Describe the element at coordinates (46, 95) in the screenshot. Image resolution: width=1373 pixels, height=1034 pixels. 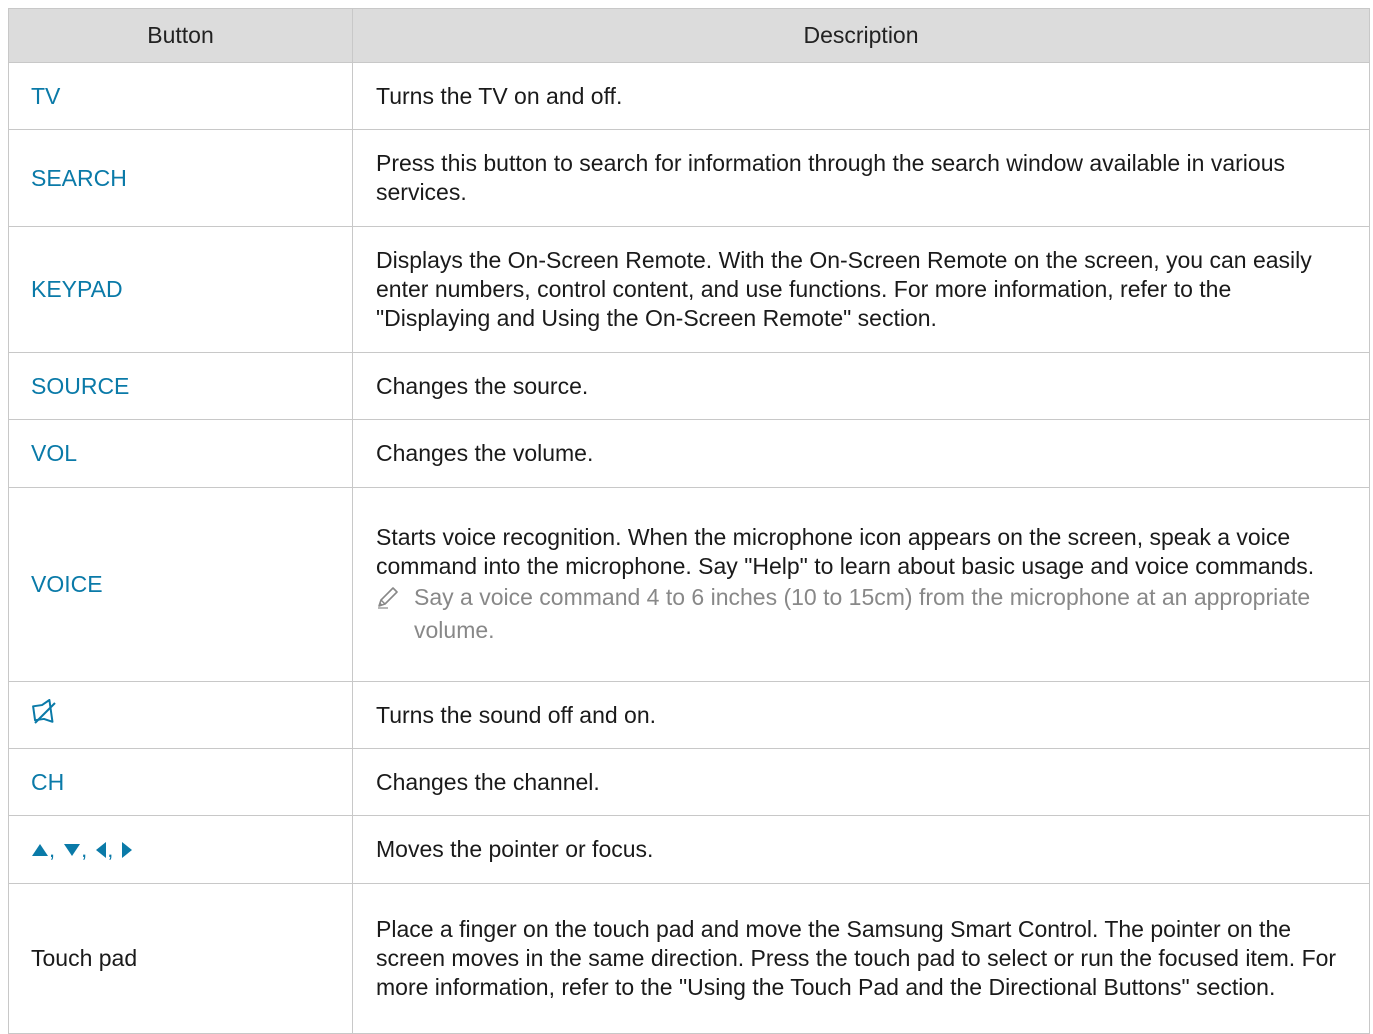
I see `button-label: TV` at that location.